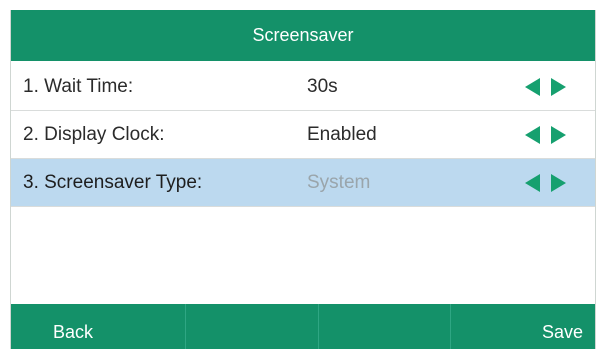 The width and height of the screenshot is (606, 349). I want to click on setting-value: 30s, so click(322, 86).